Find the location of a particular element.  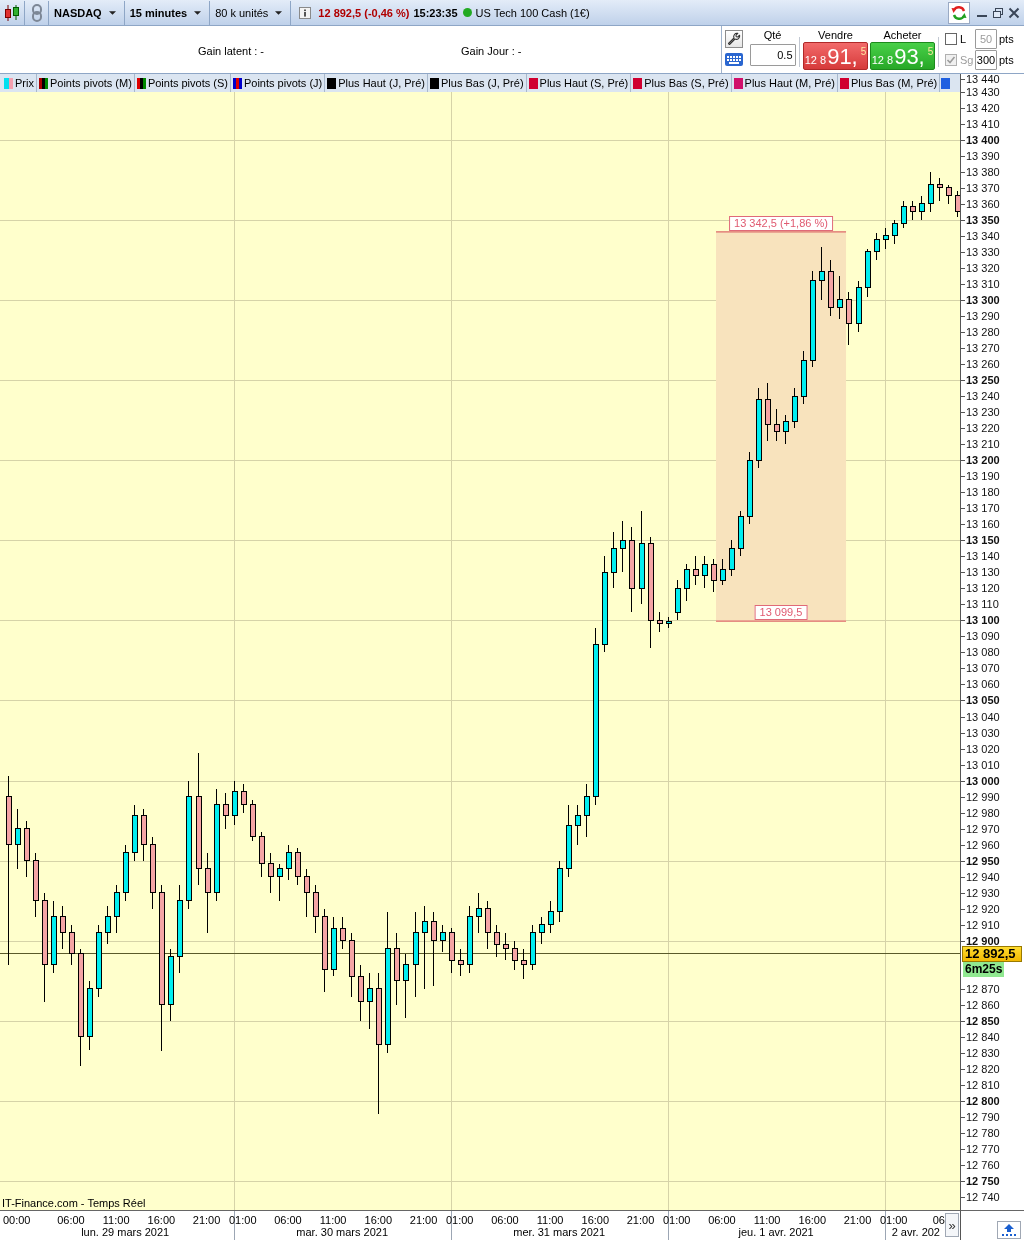

axis-label: 12 980 is located at coordinates (980, 812).